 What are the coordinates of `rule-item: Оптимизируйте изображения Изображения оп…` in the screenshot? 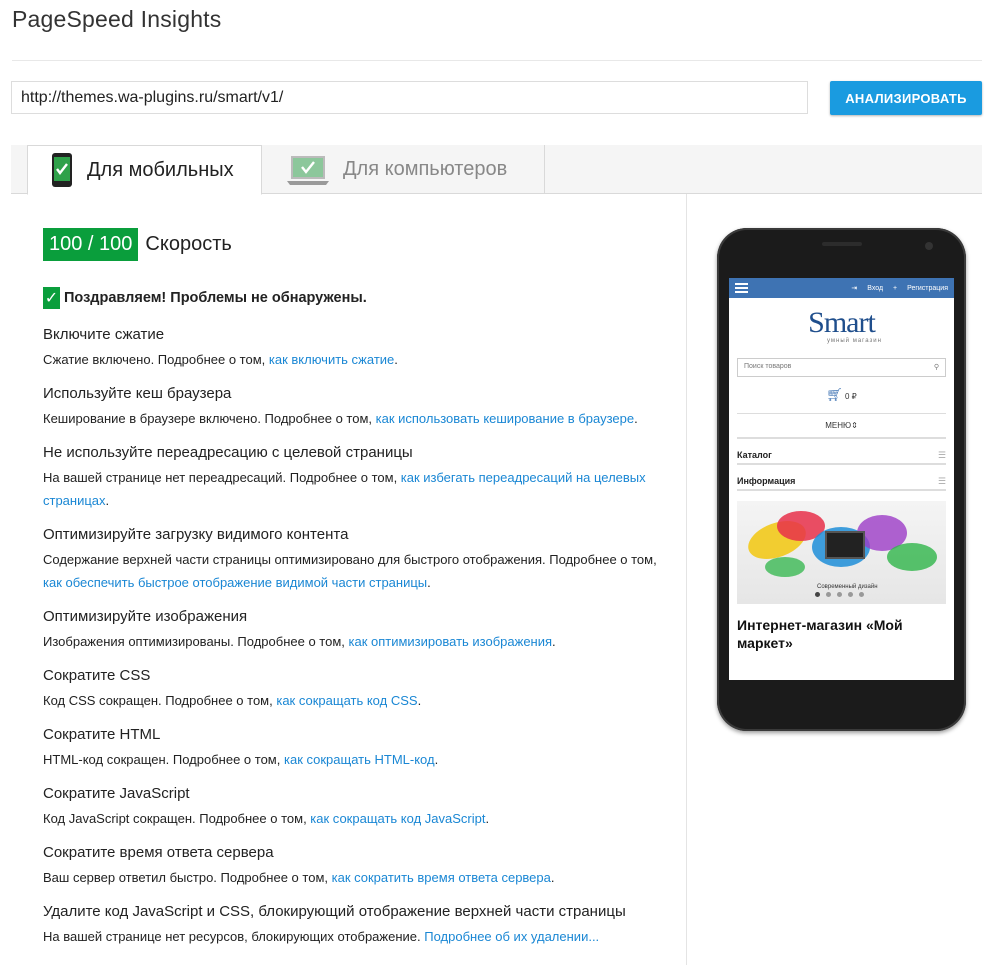 It's located at (359, 630).